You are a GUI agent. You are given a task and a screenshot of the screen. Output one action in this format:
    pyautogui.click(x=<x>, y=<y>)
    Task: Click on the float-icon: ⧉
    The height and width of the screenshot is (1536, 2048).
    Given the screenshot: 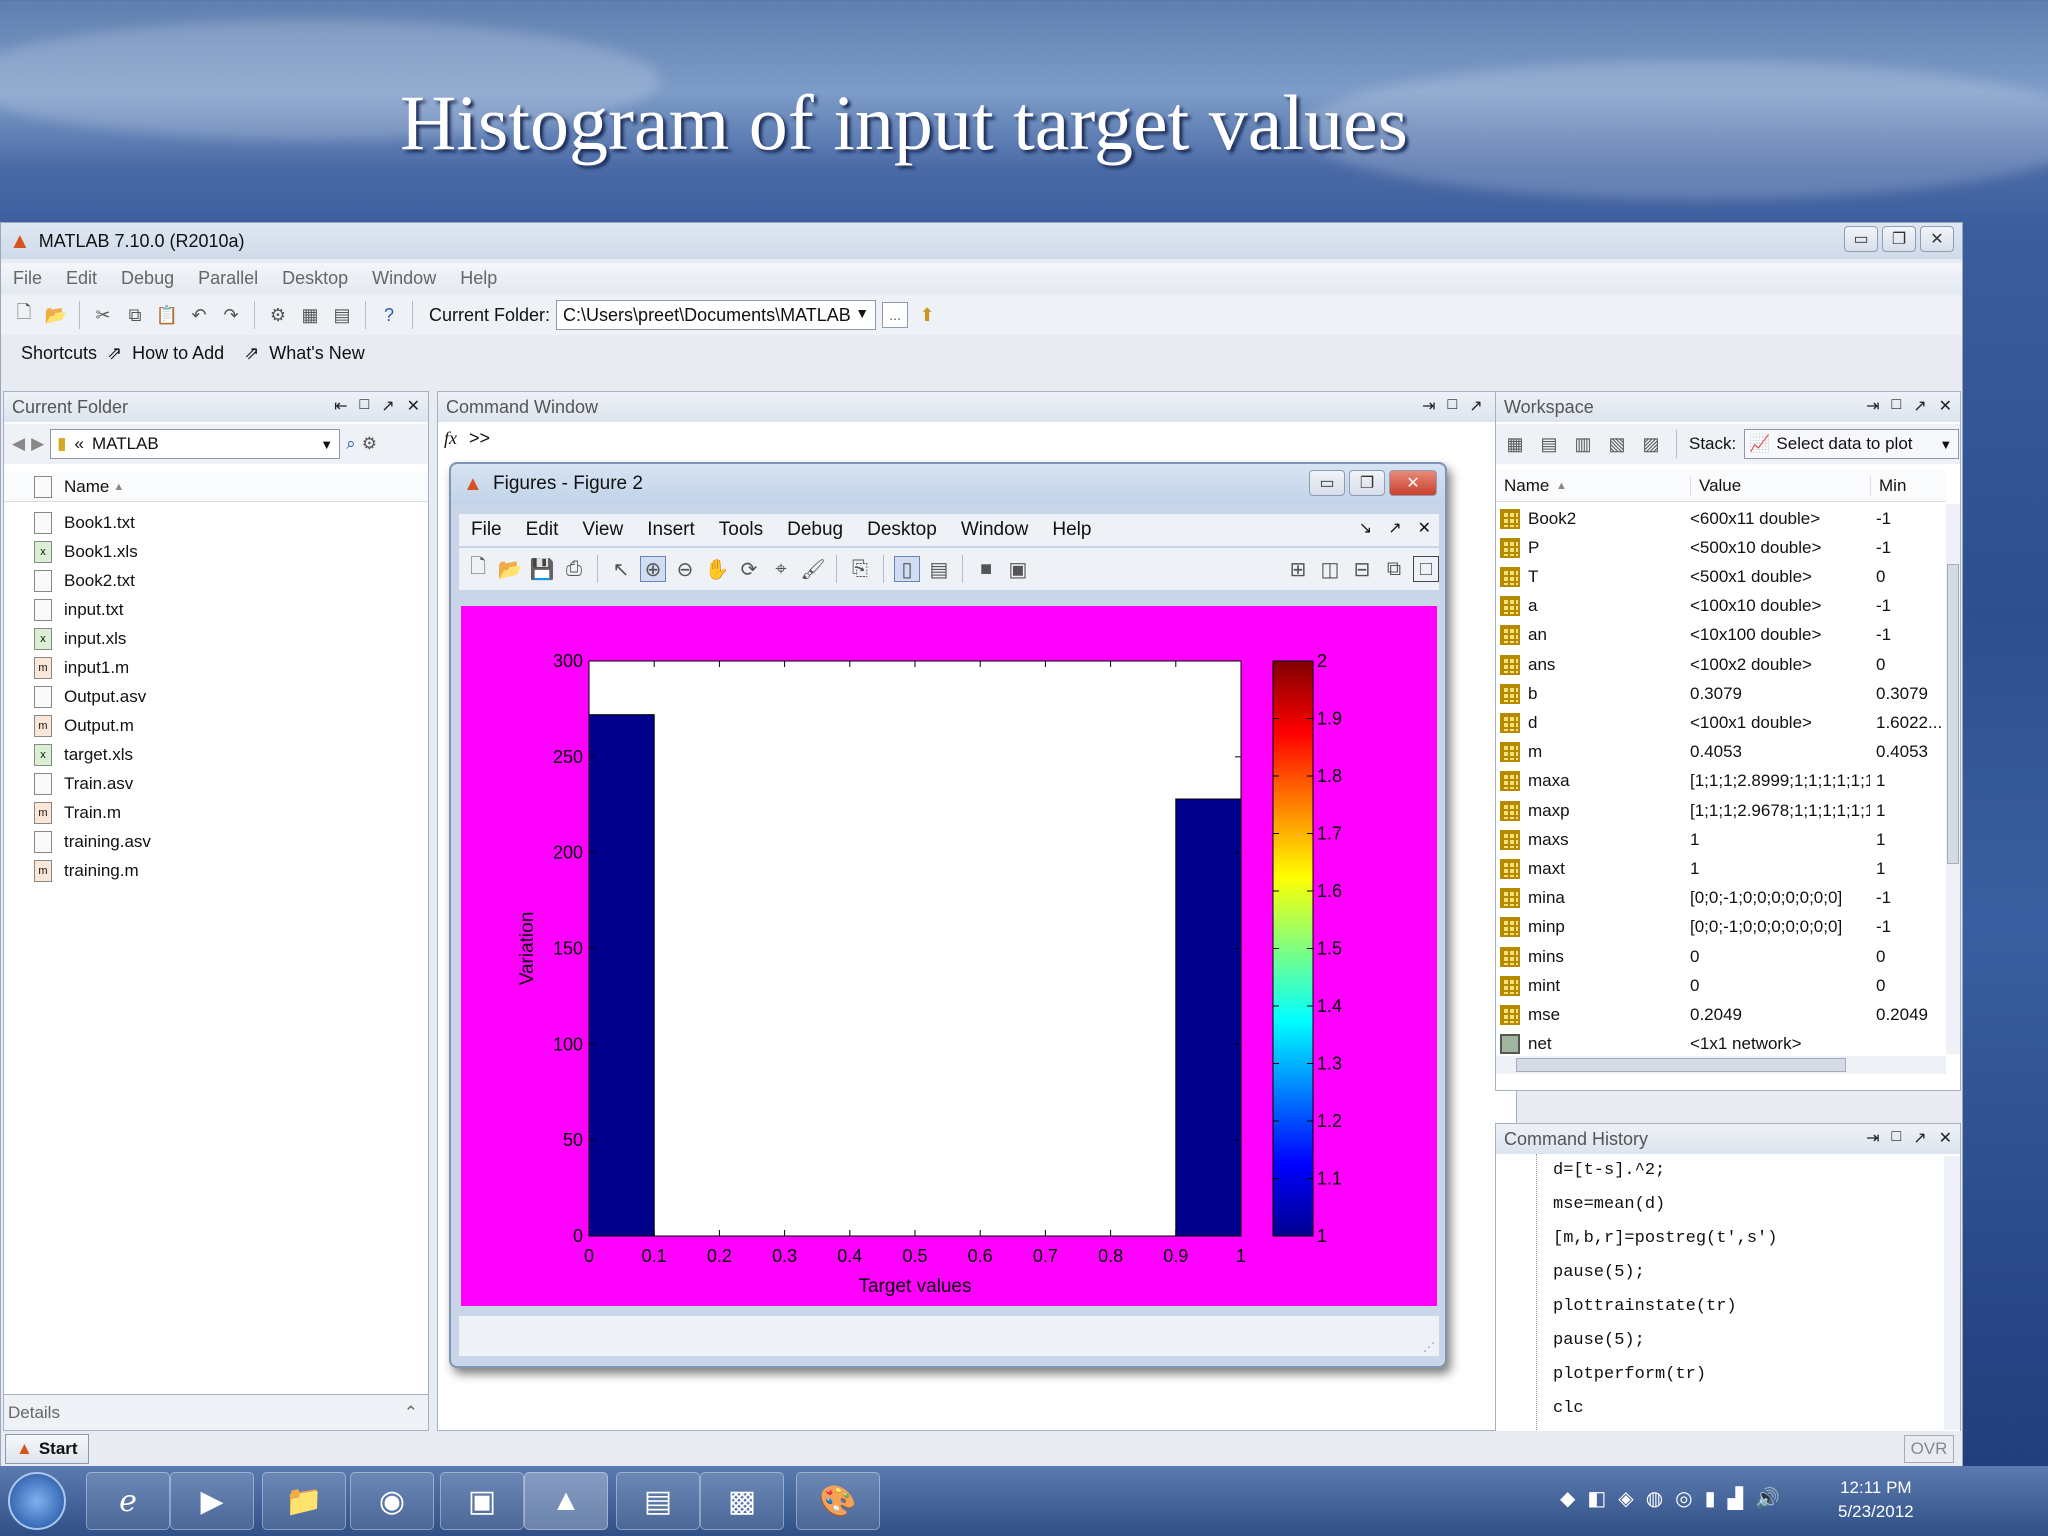 What is the action you would take?
    pyautogui.click(x=1394, y=569)
    